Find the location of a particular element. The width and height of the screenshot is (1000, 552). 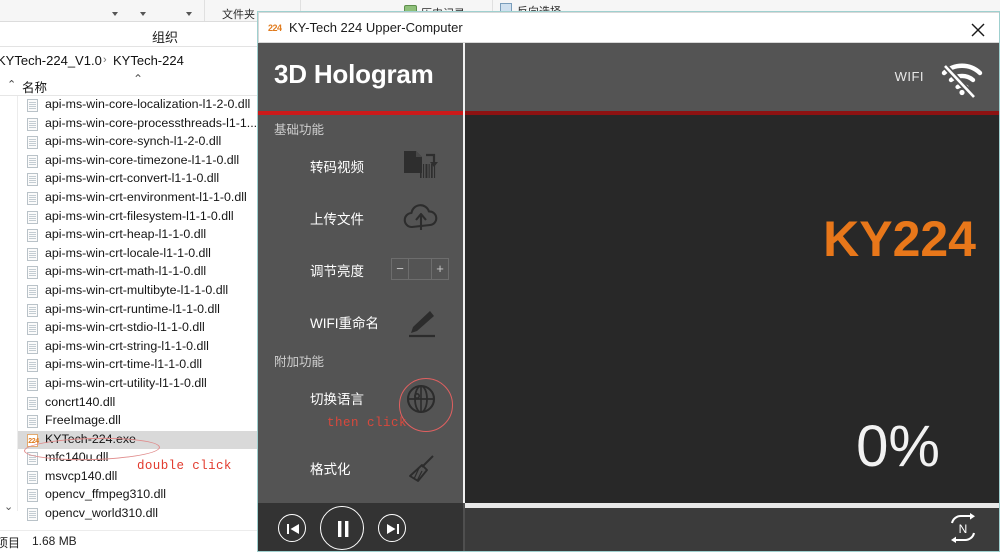

file-name-label: api-ms-win-crt-utility-l1-1-0.dll is located at coordinates (126, 382).